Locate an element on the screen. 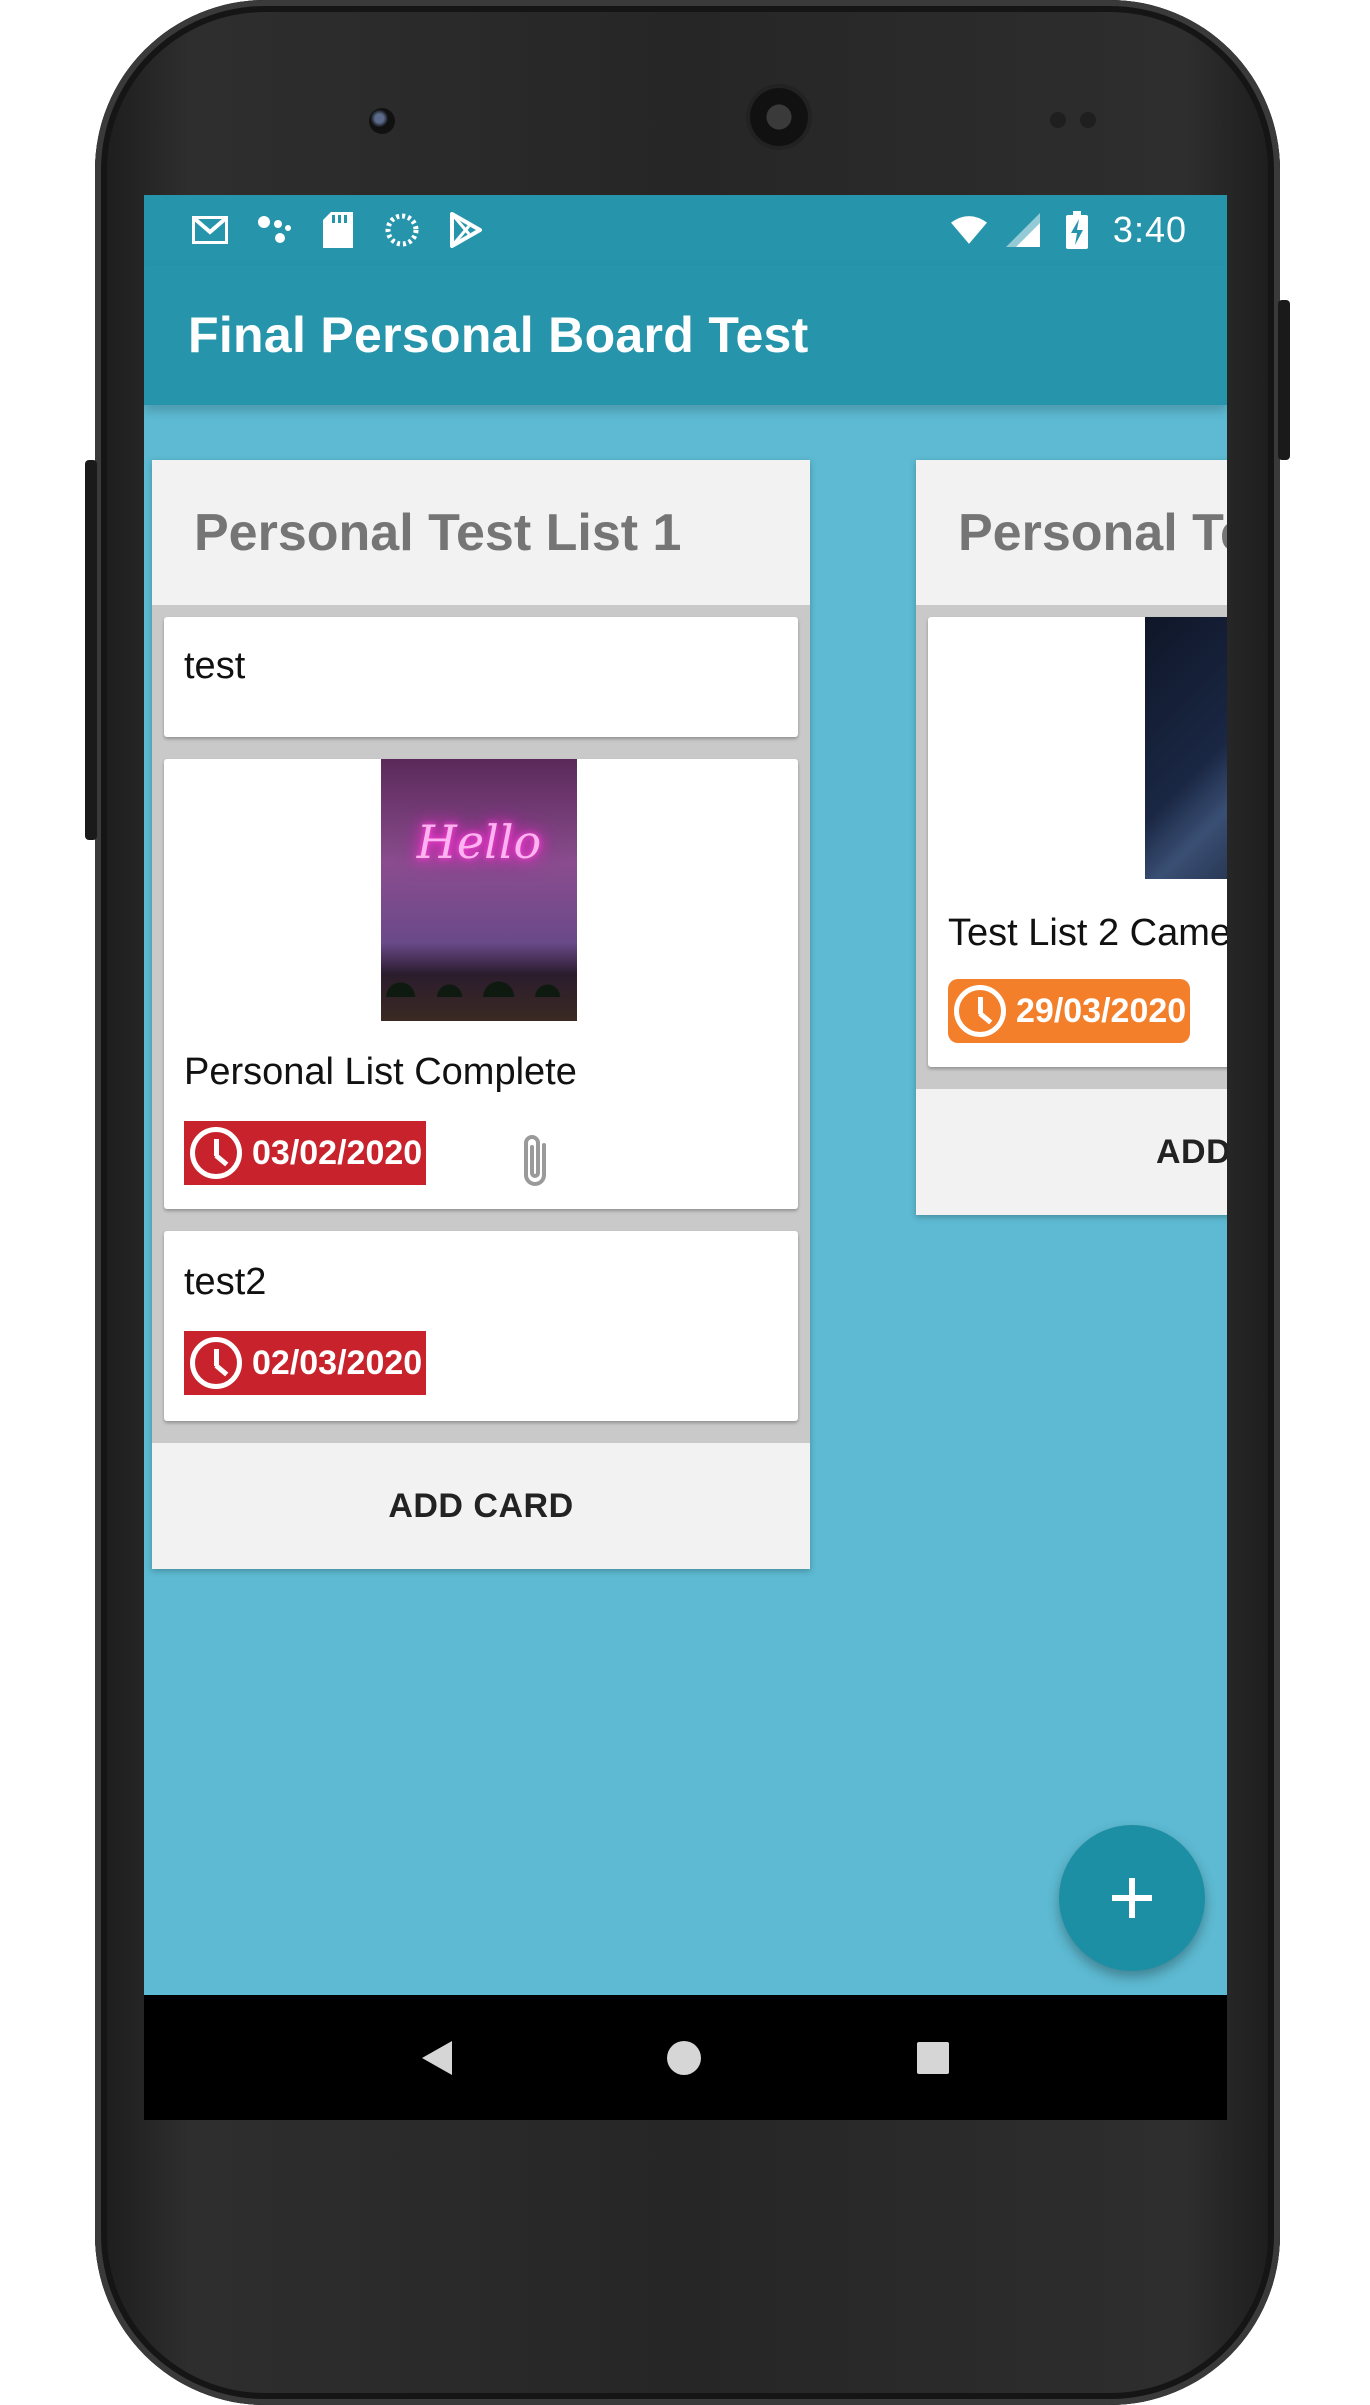  gmail-icon is located at coordinates (210, 230).